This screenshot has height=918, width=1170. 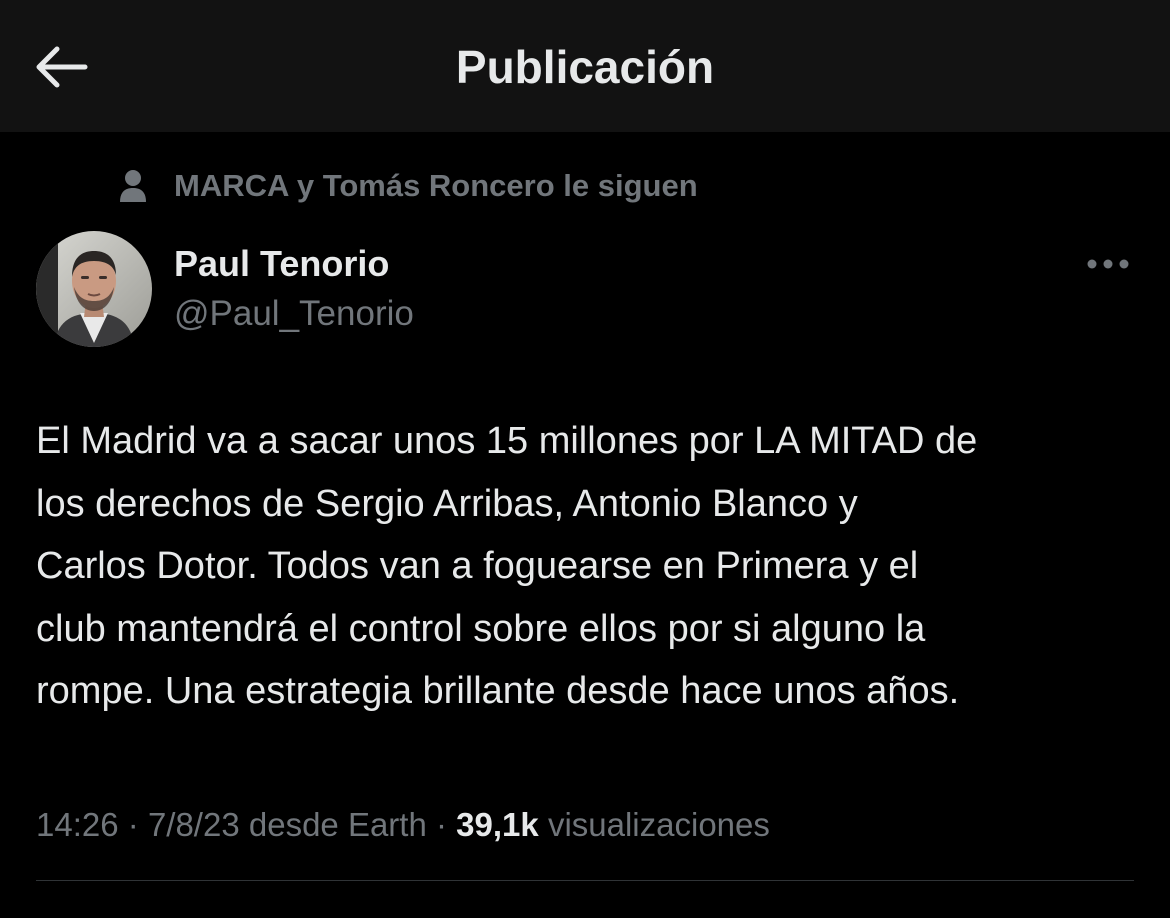 I want to click on views-label: visualizaciones, so click(x=658, y=824).